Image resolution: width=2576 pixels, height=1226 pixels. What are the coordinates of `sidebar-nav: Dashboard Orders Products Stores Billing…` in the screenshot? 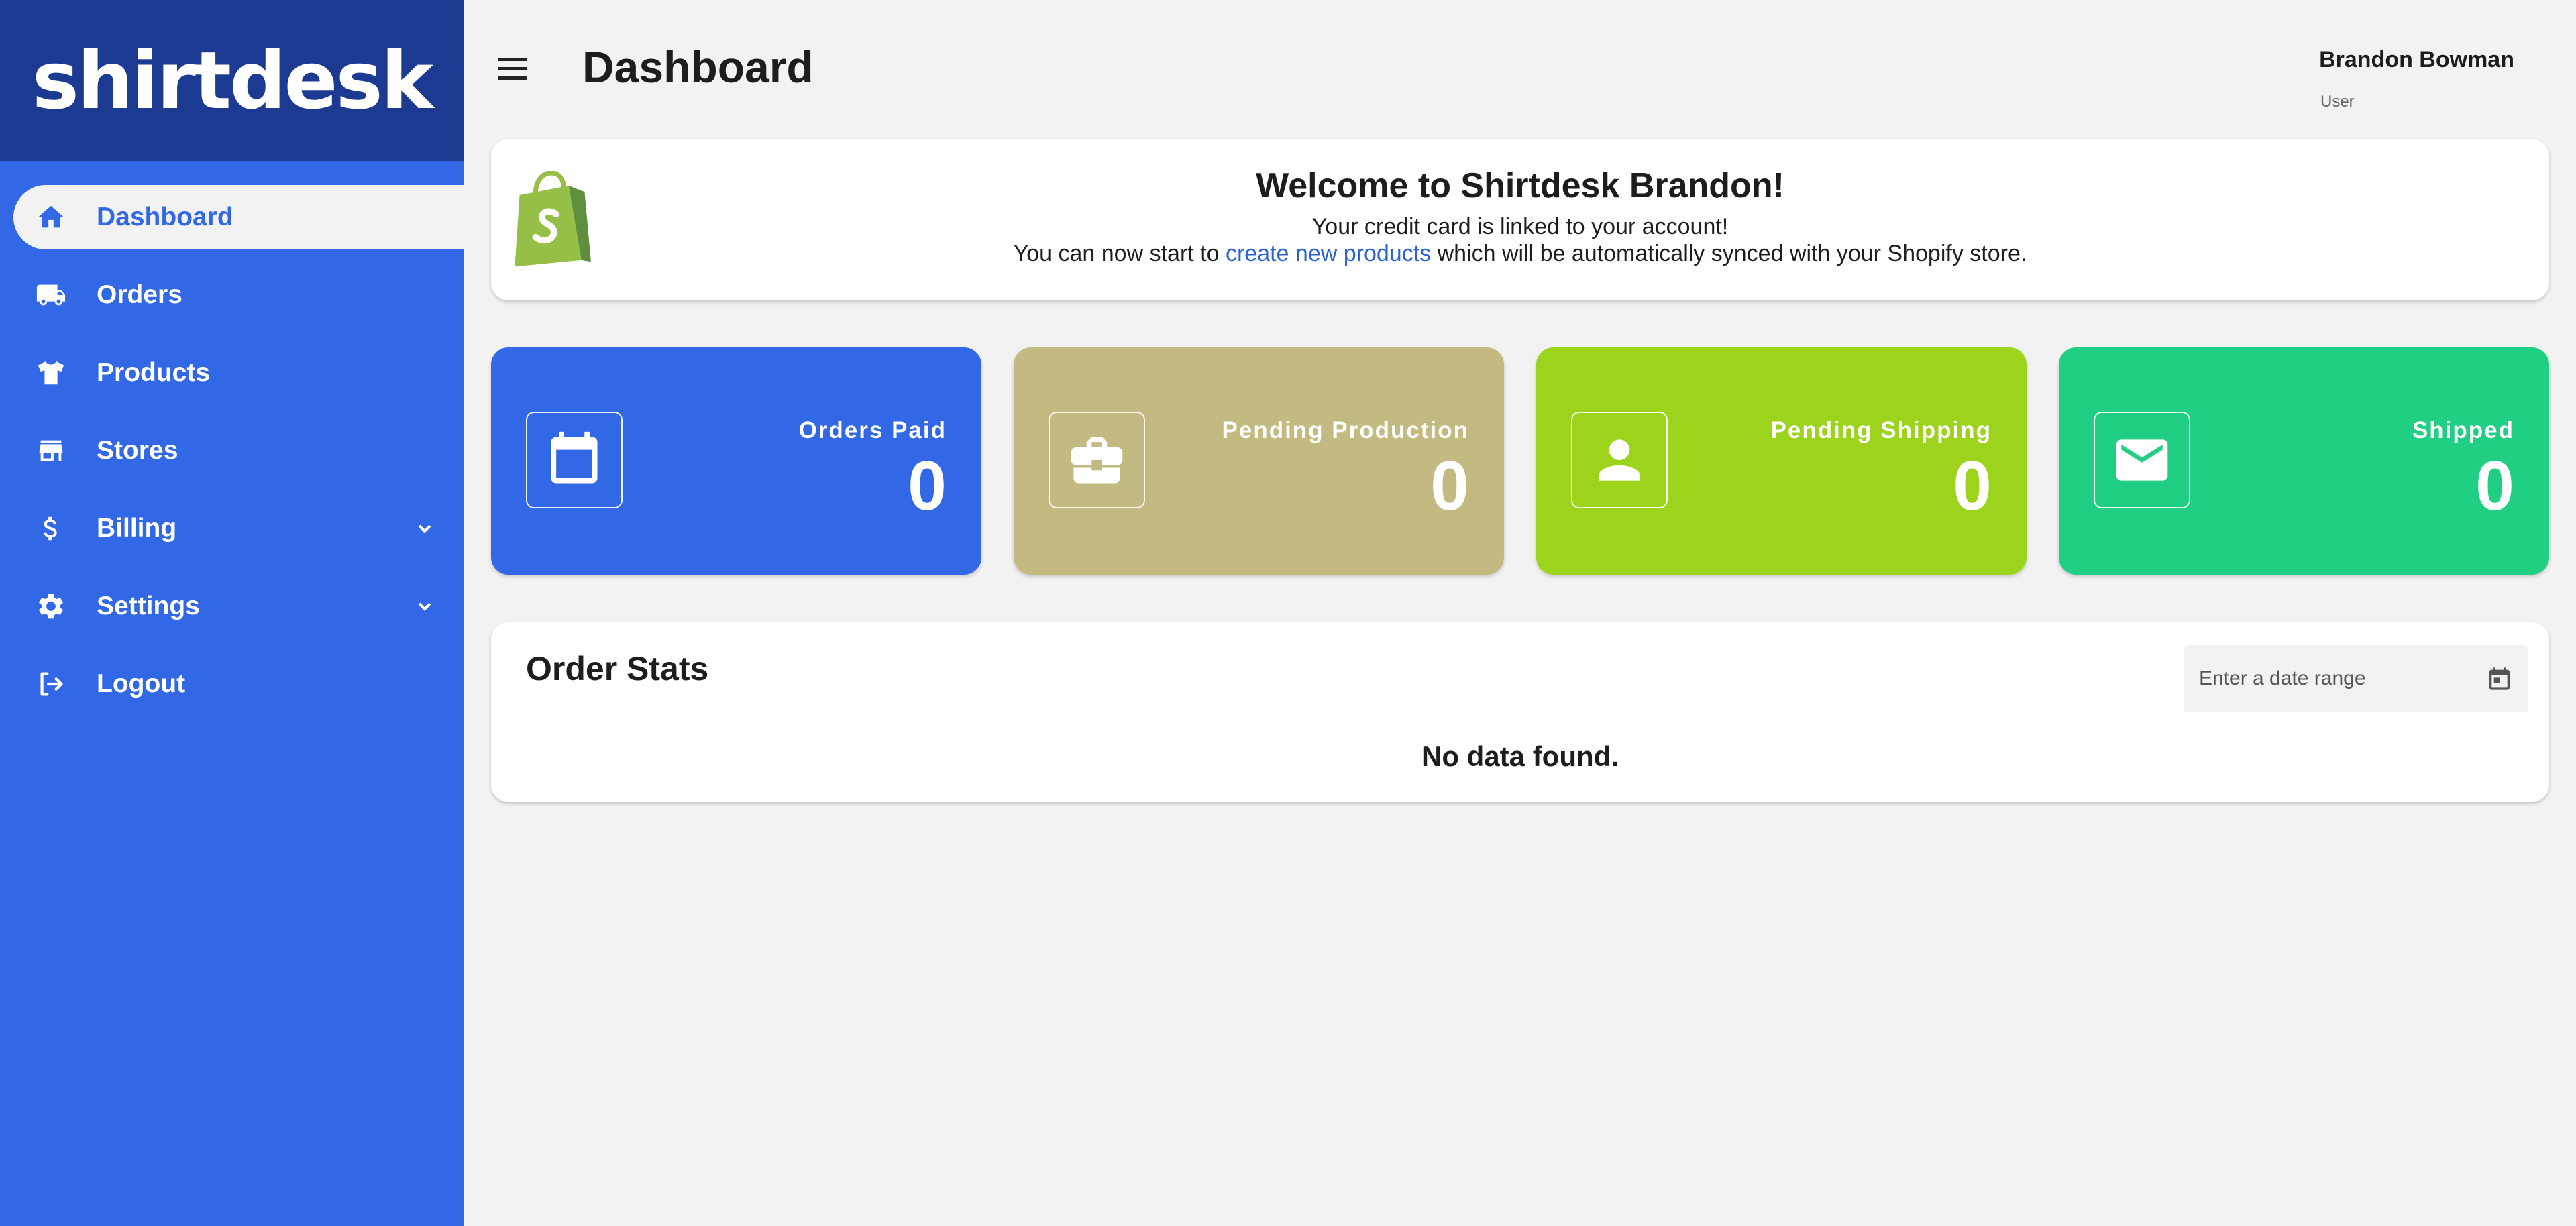 It's located at (232, 438).